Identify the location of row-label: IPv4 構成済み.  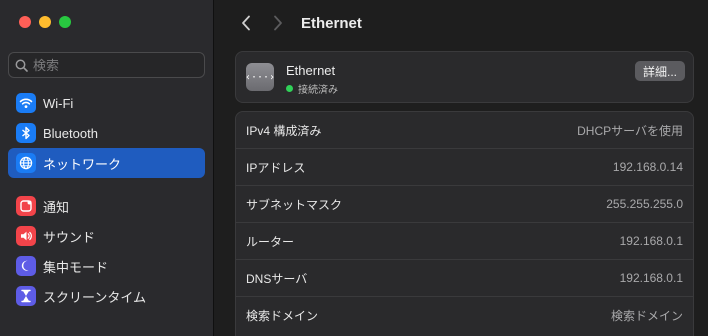
(284, 130).